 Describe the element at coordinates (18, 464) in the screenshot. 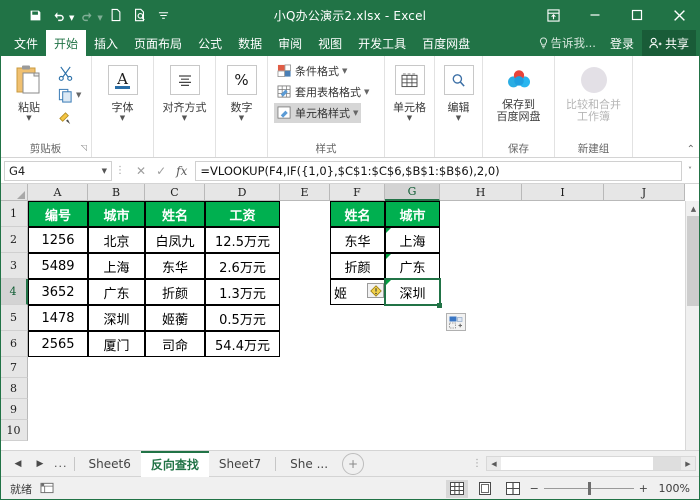

I see `nav-previous-sheet-icon: ◀` at that location.